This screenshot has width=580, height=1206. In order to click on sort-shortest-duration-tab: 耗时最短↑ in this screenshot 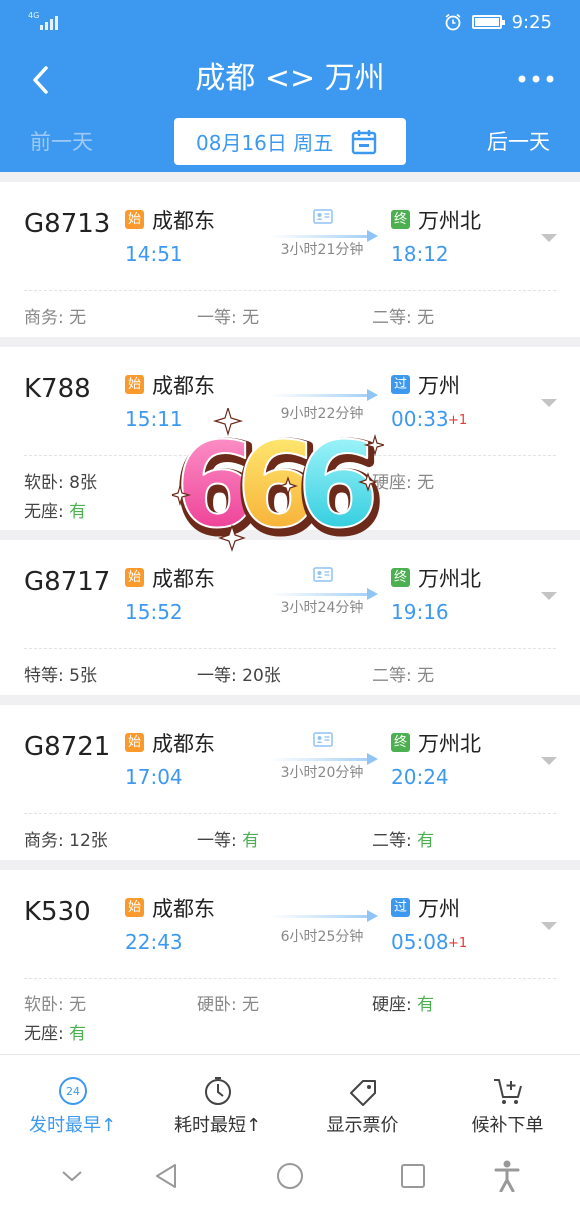, I will do `click(217, 1101)`.